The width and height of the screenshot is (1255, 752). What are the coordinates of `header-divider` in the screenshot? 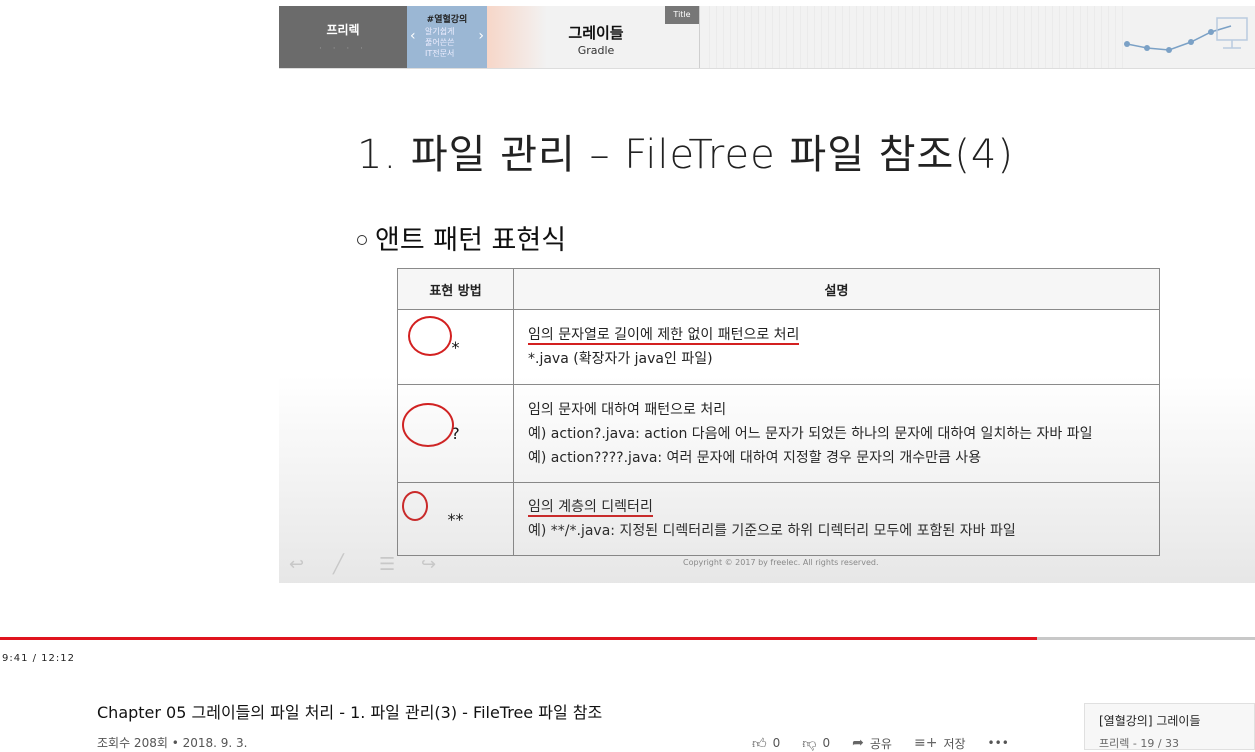 It's located at (699, 37).